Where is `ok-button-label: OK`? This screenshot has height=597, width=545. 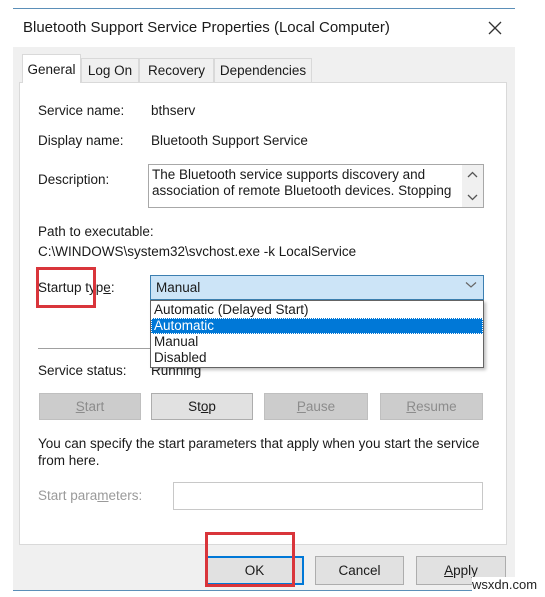
ok-button-label: OK is located at coordinates (254, 570).